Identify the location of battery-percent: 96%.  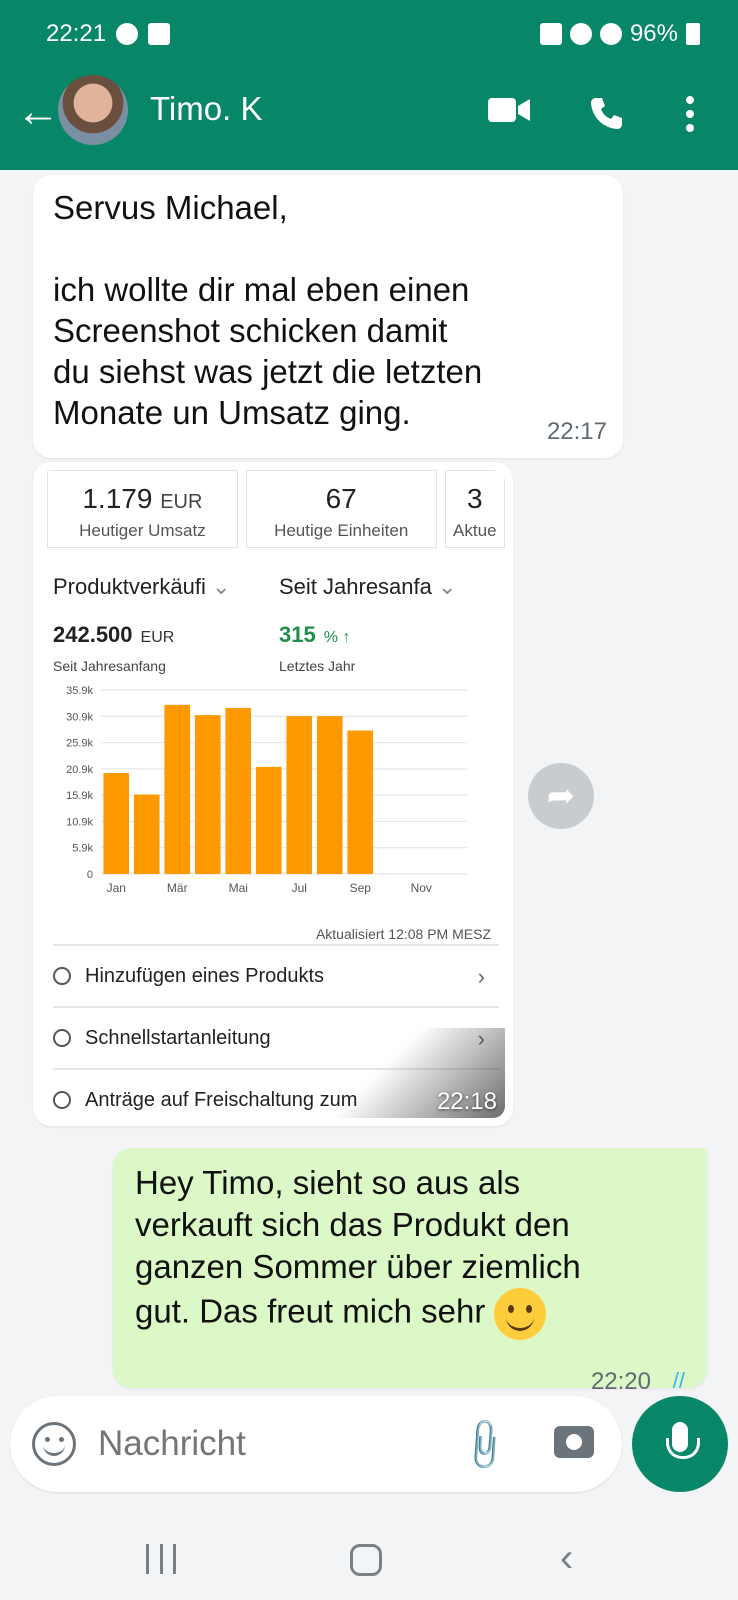
(653, 33).